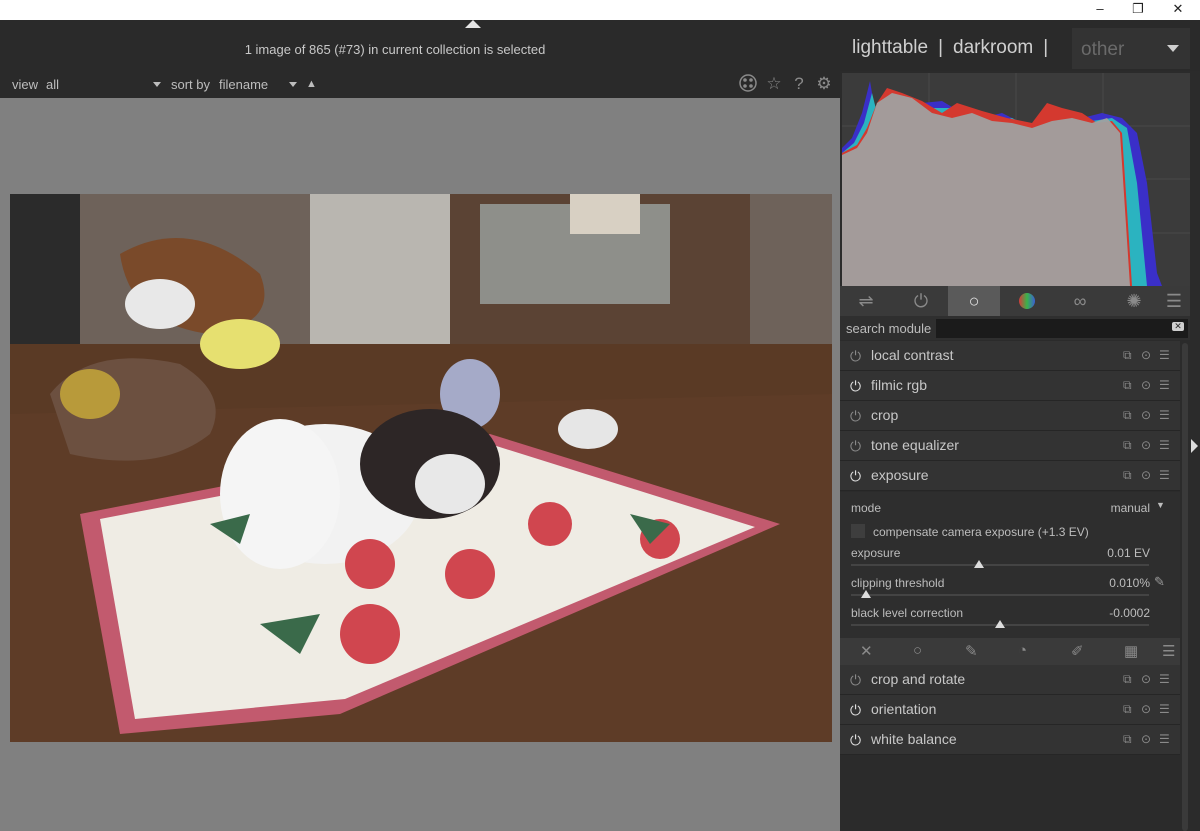  I want to click on color-picker-icon: ✎, so click(1159, 582).